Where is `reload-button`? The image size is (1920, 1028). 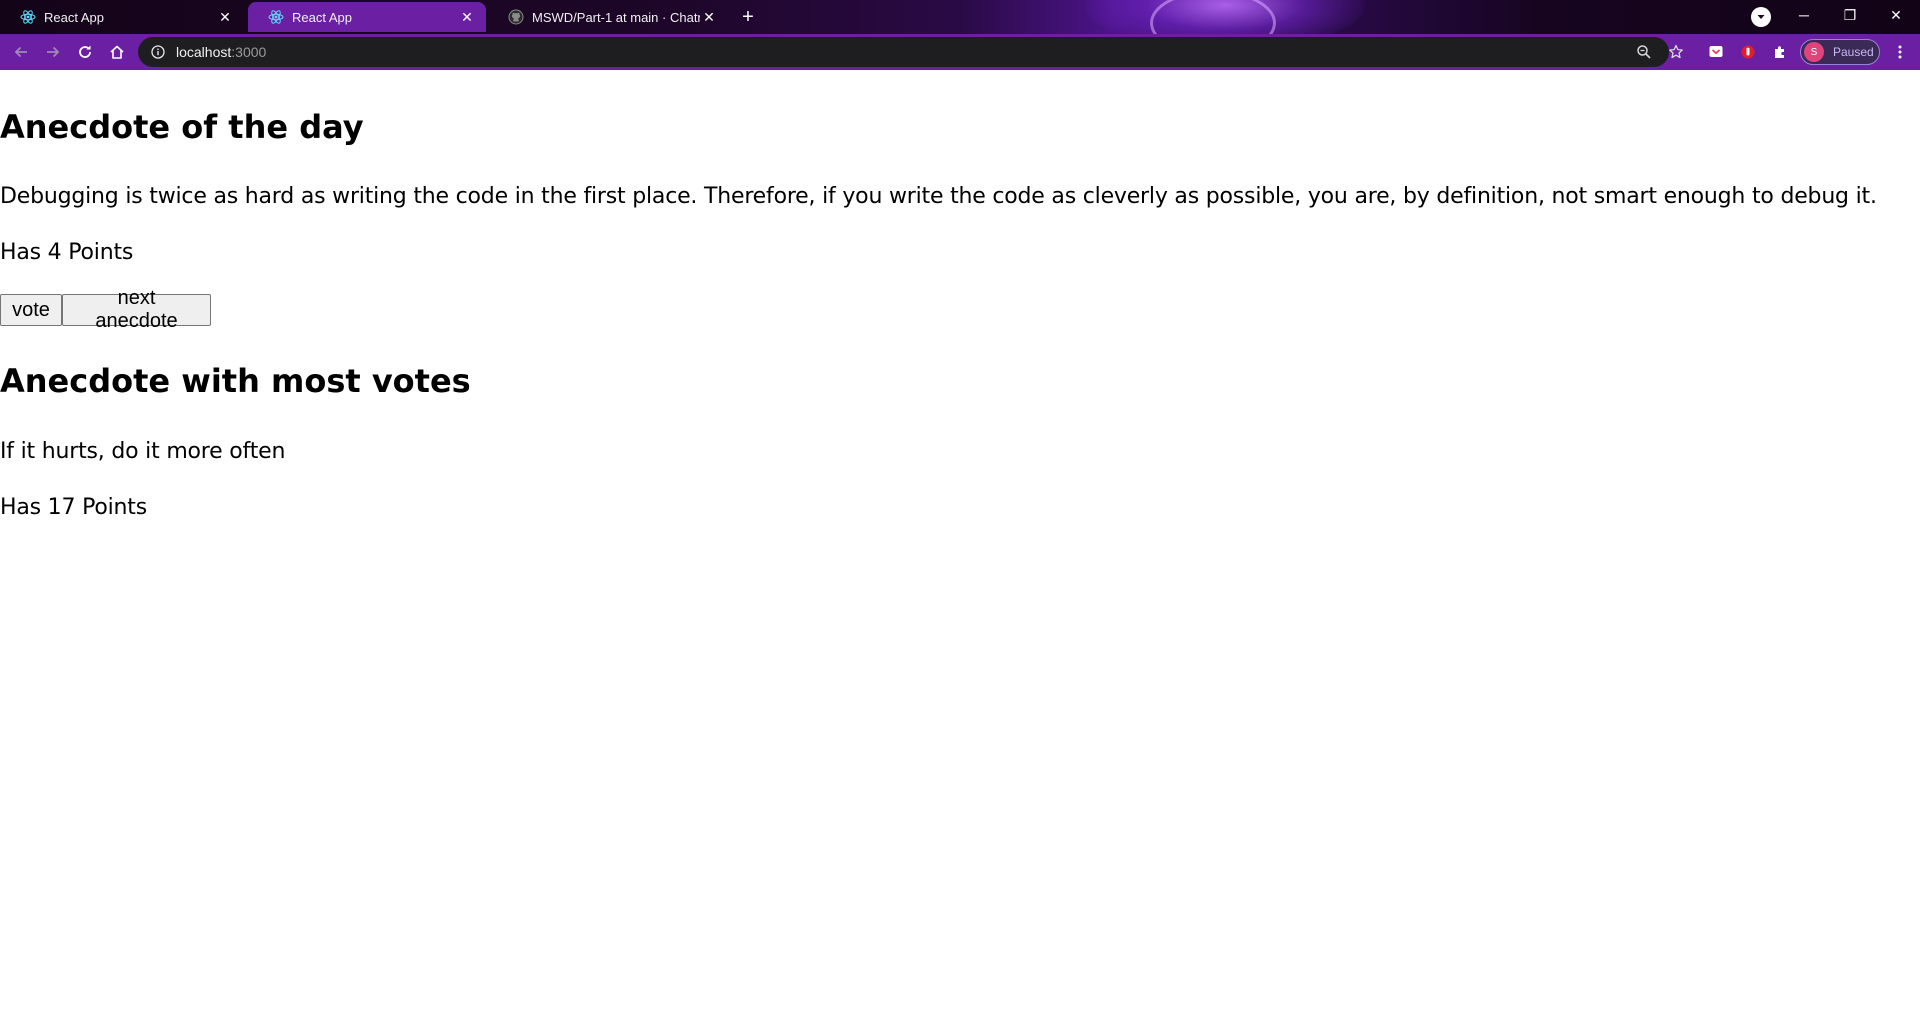
reload-button is located at coordinates (85, 52).